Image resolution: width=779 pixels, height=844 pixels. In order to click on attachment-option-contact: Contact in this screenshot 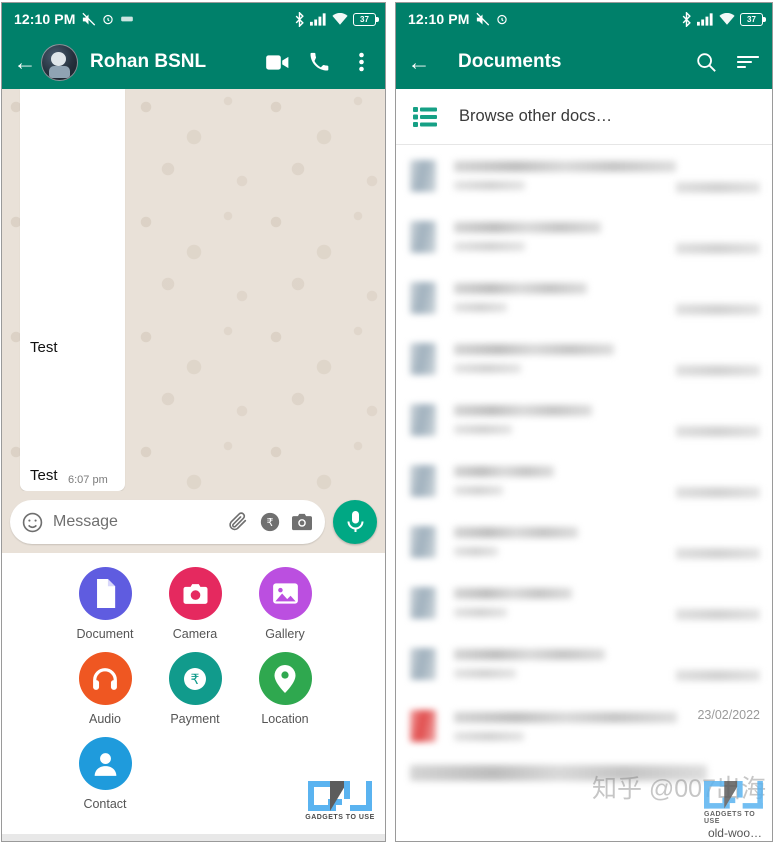, I will do `click(105, 774)`.